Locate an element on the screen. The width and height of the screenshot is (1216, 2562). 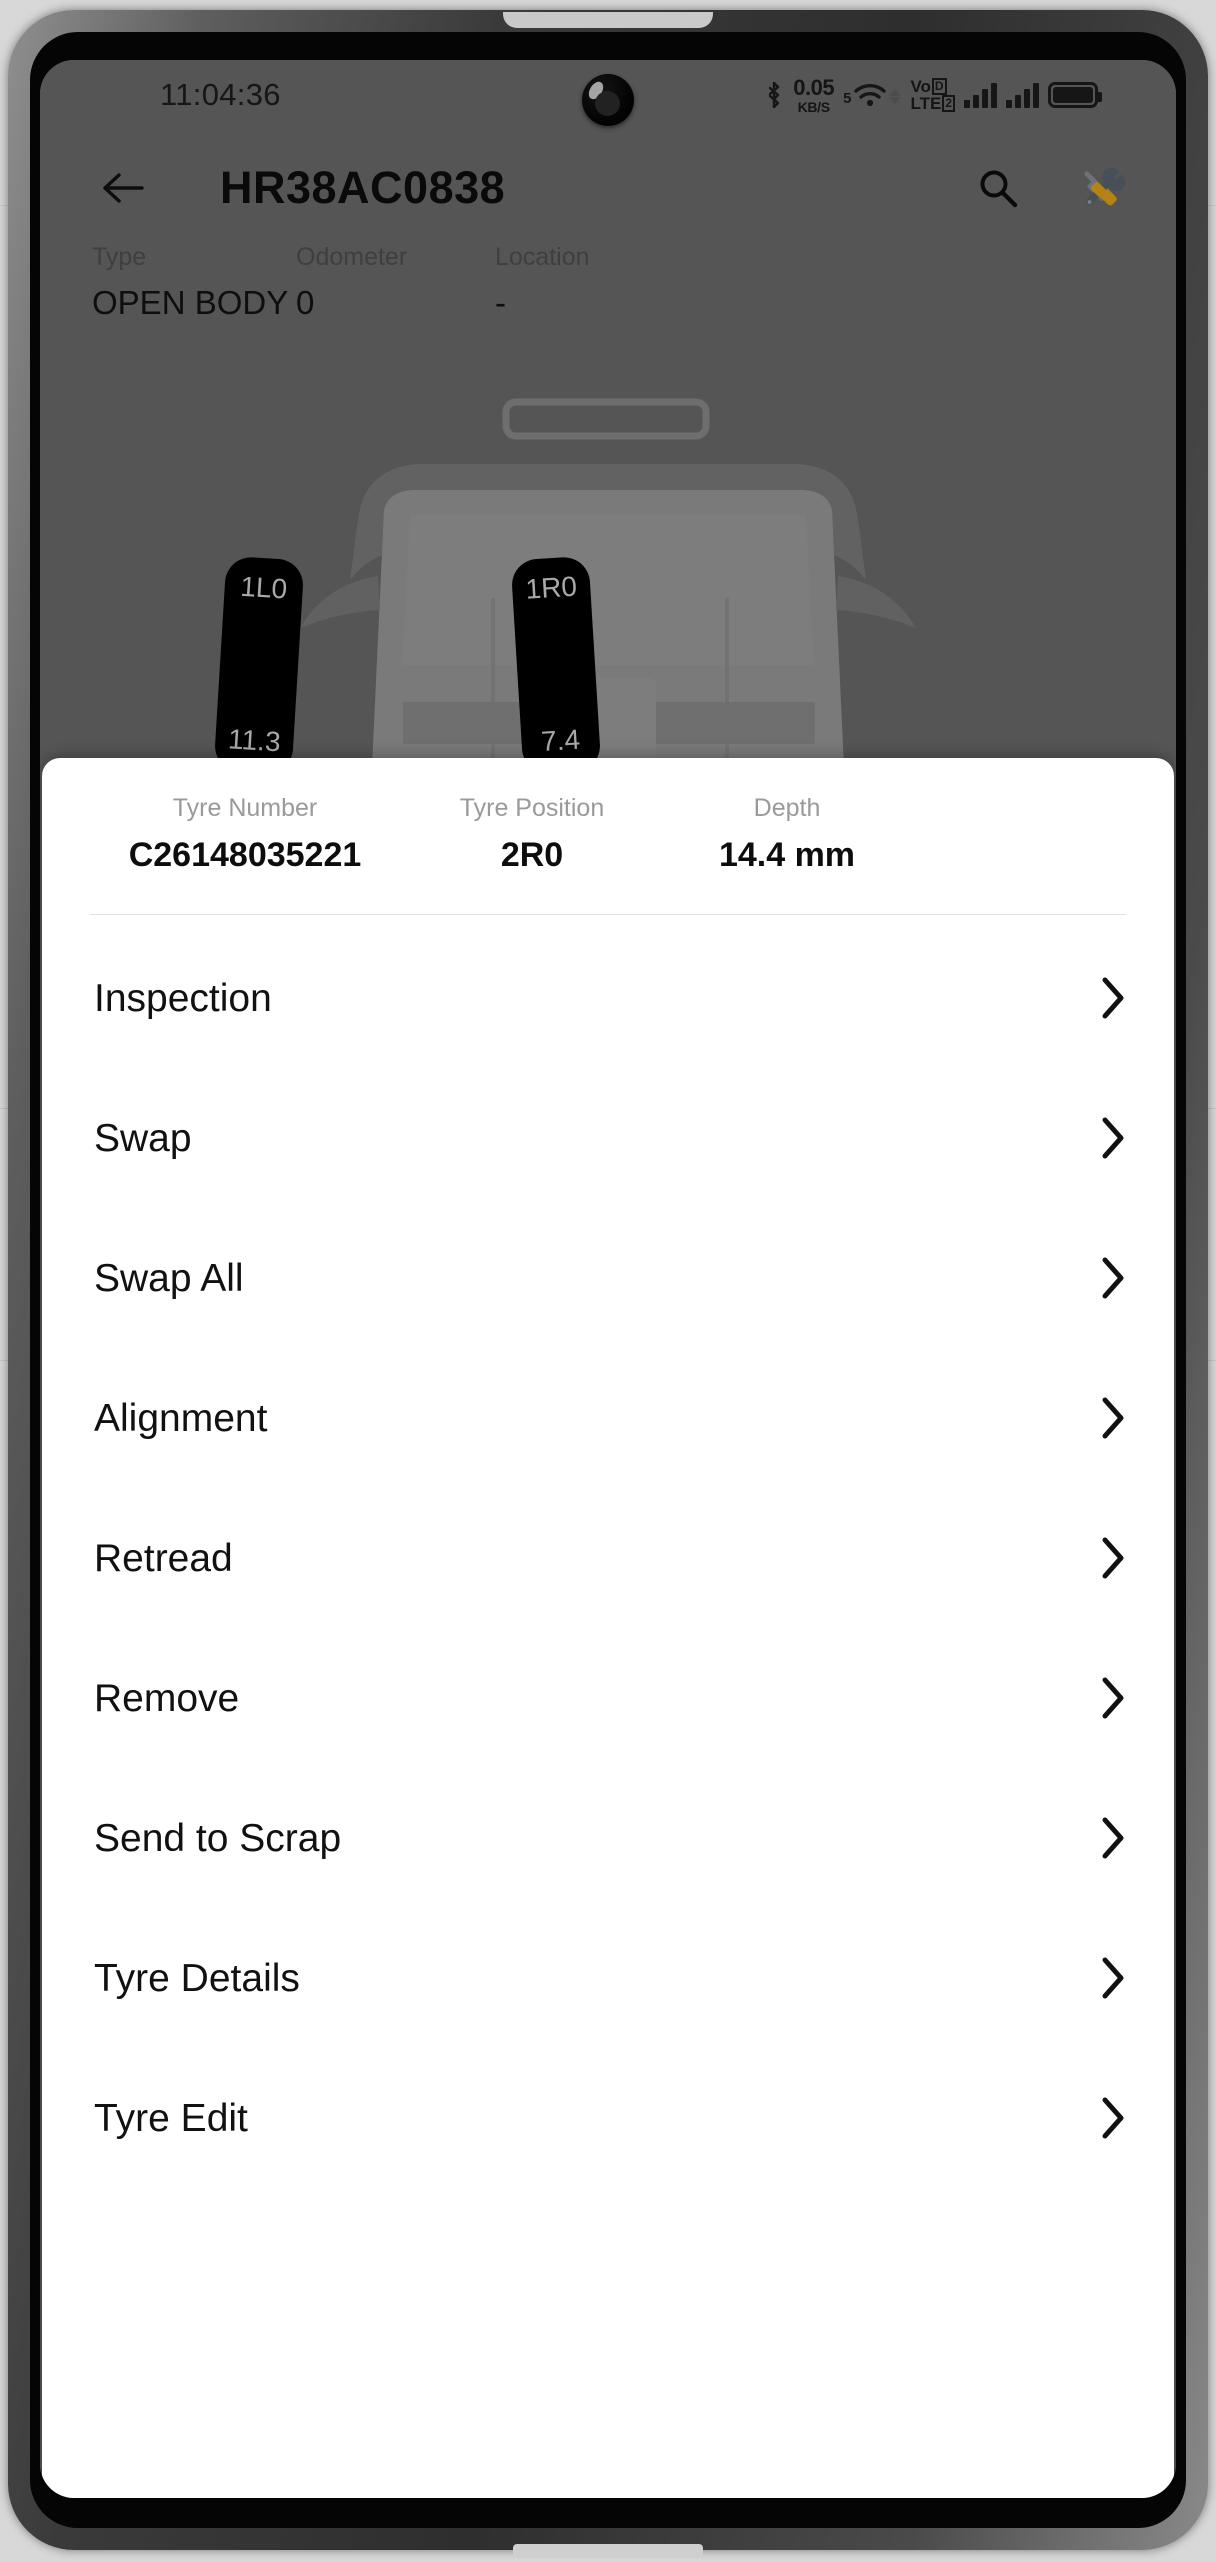
menu-item-alignment: Alignment is located at coordinates (608, 1418).